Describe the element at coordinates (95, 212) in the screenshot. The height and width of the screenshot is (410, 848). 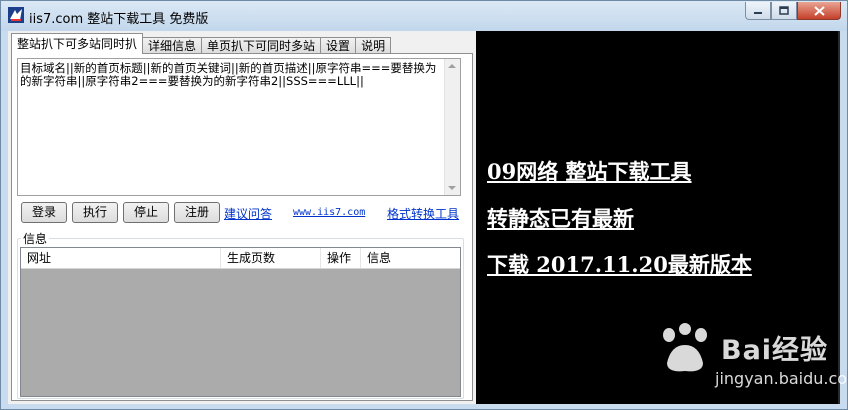
I see `execute-button: 执行` at that location.